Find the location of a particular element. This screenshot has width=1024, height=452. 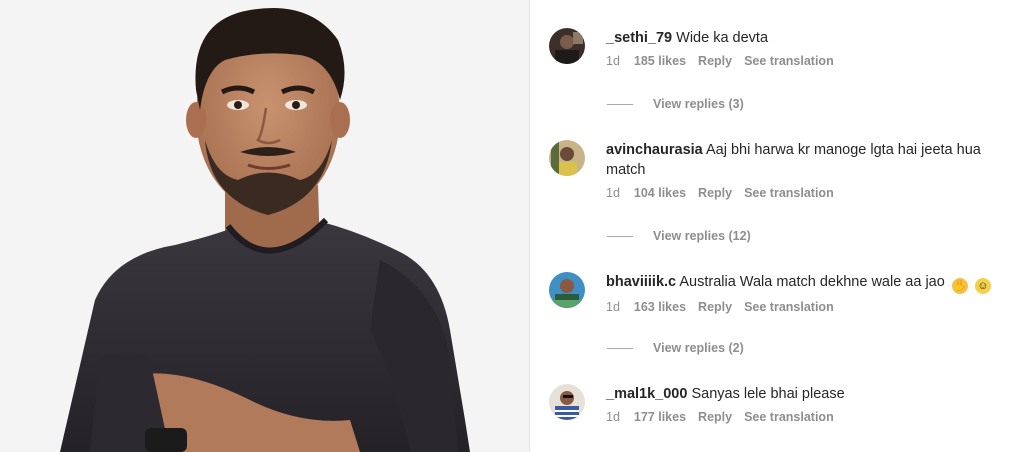

clapping-hands-icon: ✋ is located at coordinates (959, 286).